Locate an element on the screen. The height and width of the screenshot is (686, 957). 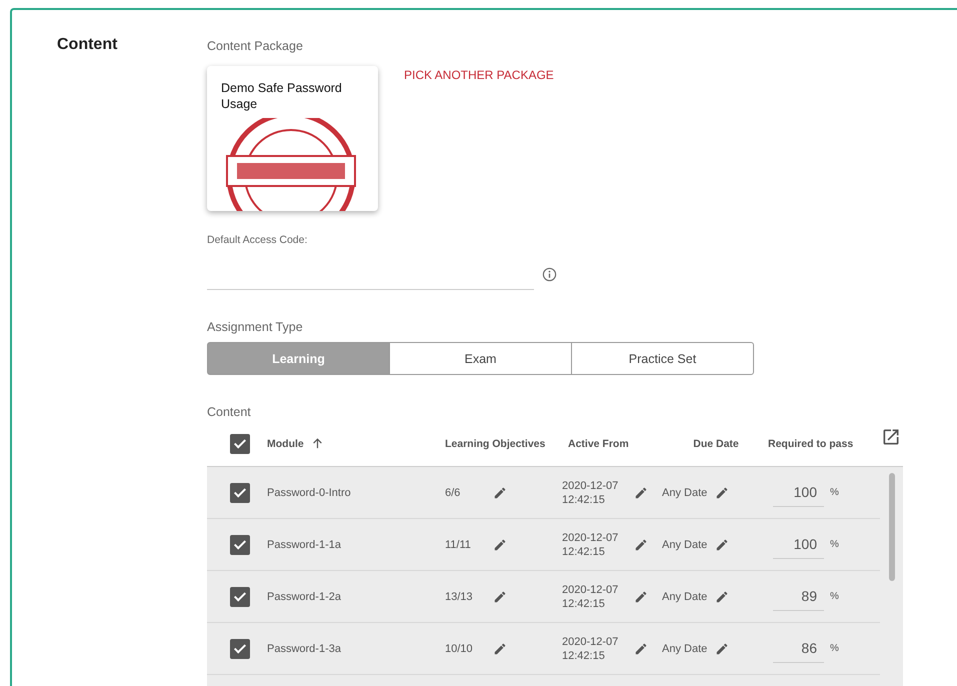
assignment-type-label: Assignment Type is located at coordinates (255, 327).